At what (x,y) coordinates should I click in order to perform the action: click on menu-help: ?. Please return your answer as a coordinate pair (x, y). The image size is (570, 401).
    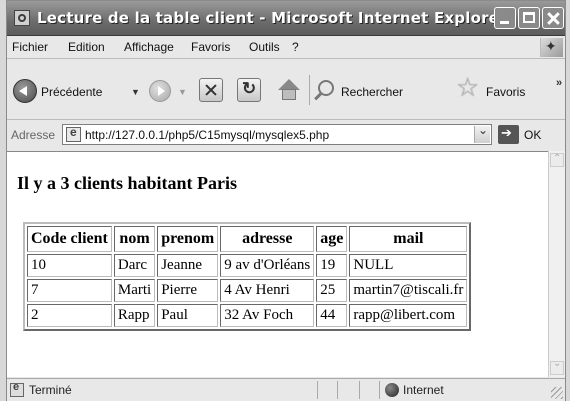
    Looking at the image, I should click on (295, 47).